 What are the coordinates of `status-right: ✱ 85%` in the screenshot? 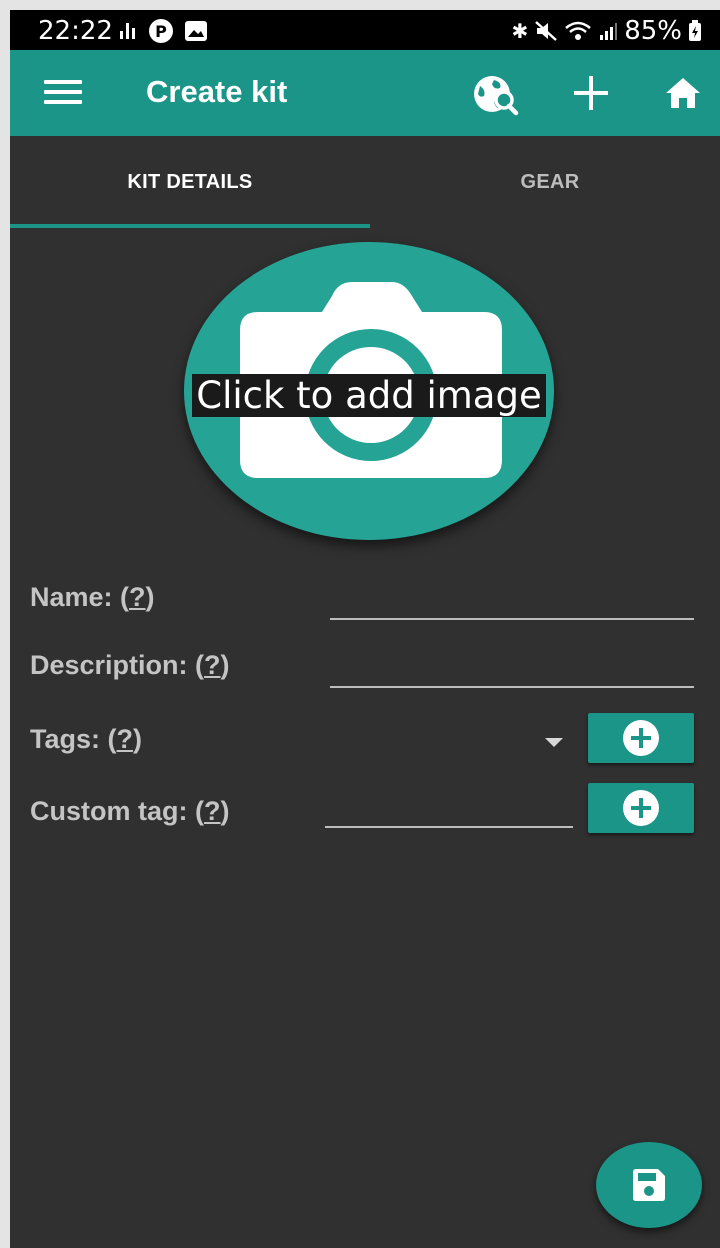 It's located at (606, 31).